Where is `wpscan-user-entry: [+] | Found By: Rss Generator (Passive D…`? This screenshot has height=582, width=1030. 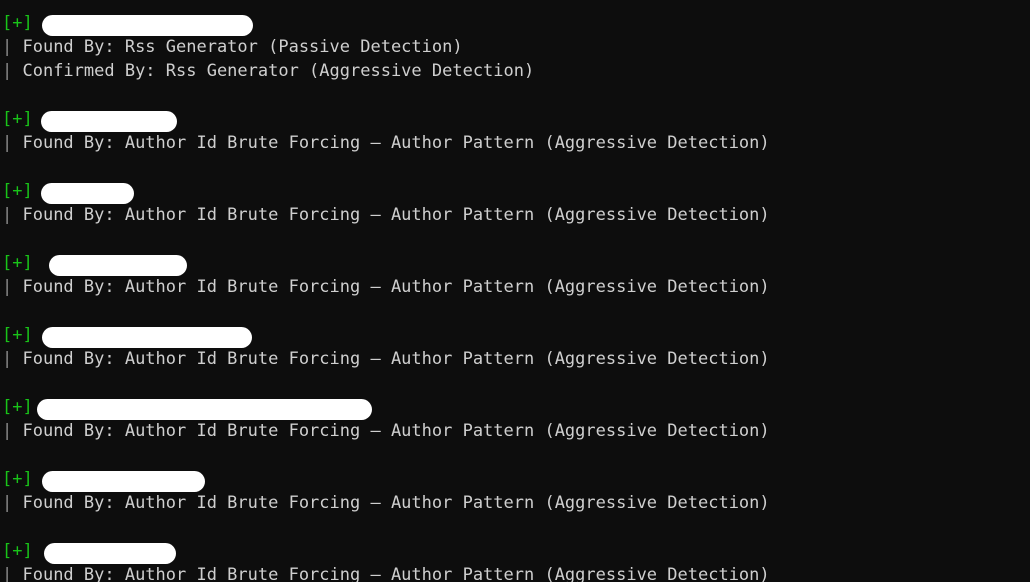 wpscan-user-entry: [+] | Found By: Rss Generator (Passive D… is located at coordinates (516, 47).